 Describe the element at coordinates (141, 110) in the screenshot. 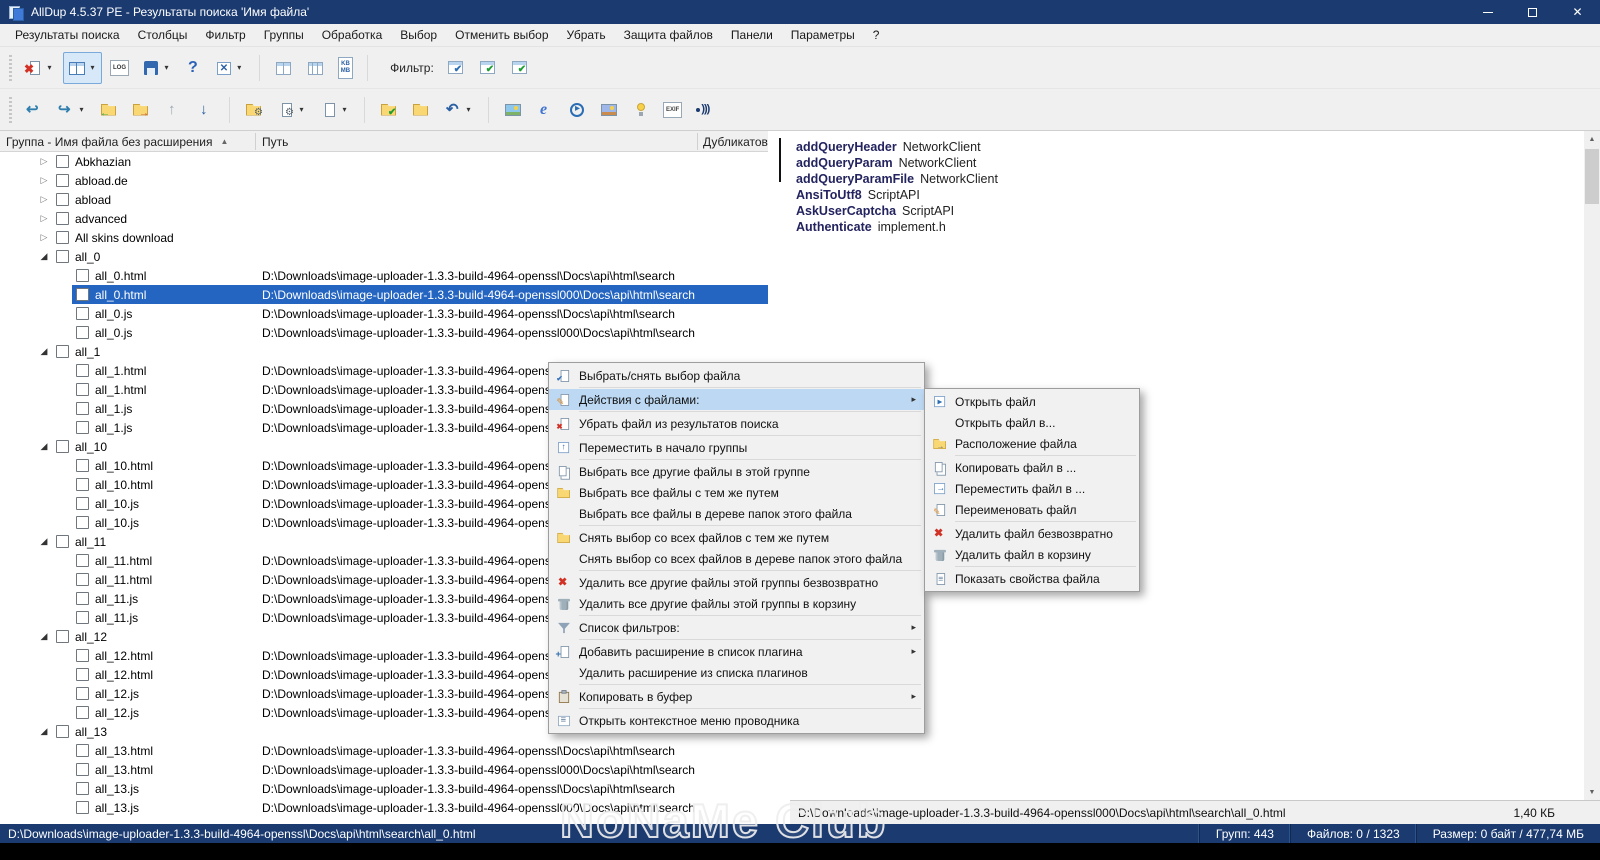

I see `folder-export-button` at that location.